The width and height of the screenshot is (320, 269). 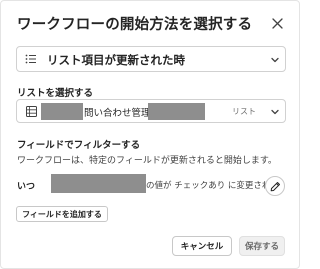 I want to click on list-grid-icon, so click(x=31, y=111).